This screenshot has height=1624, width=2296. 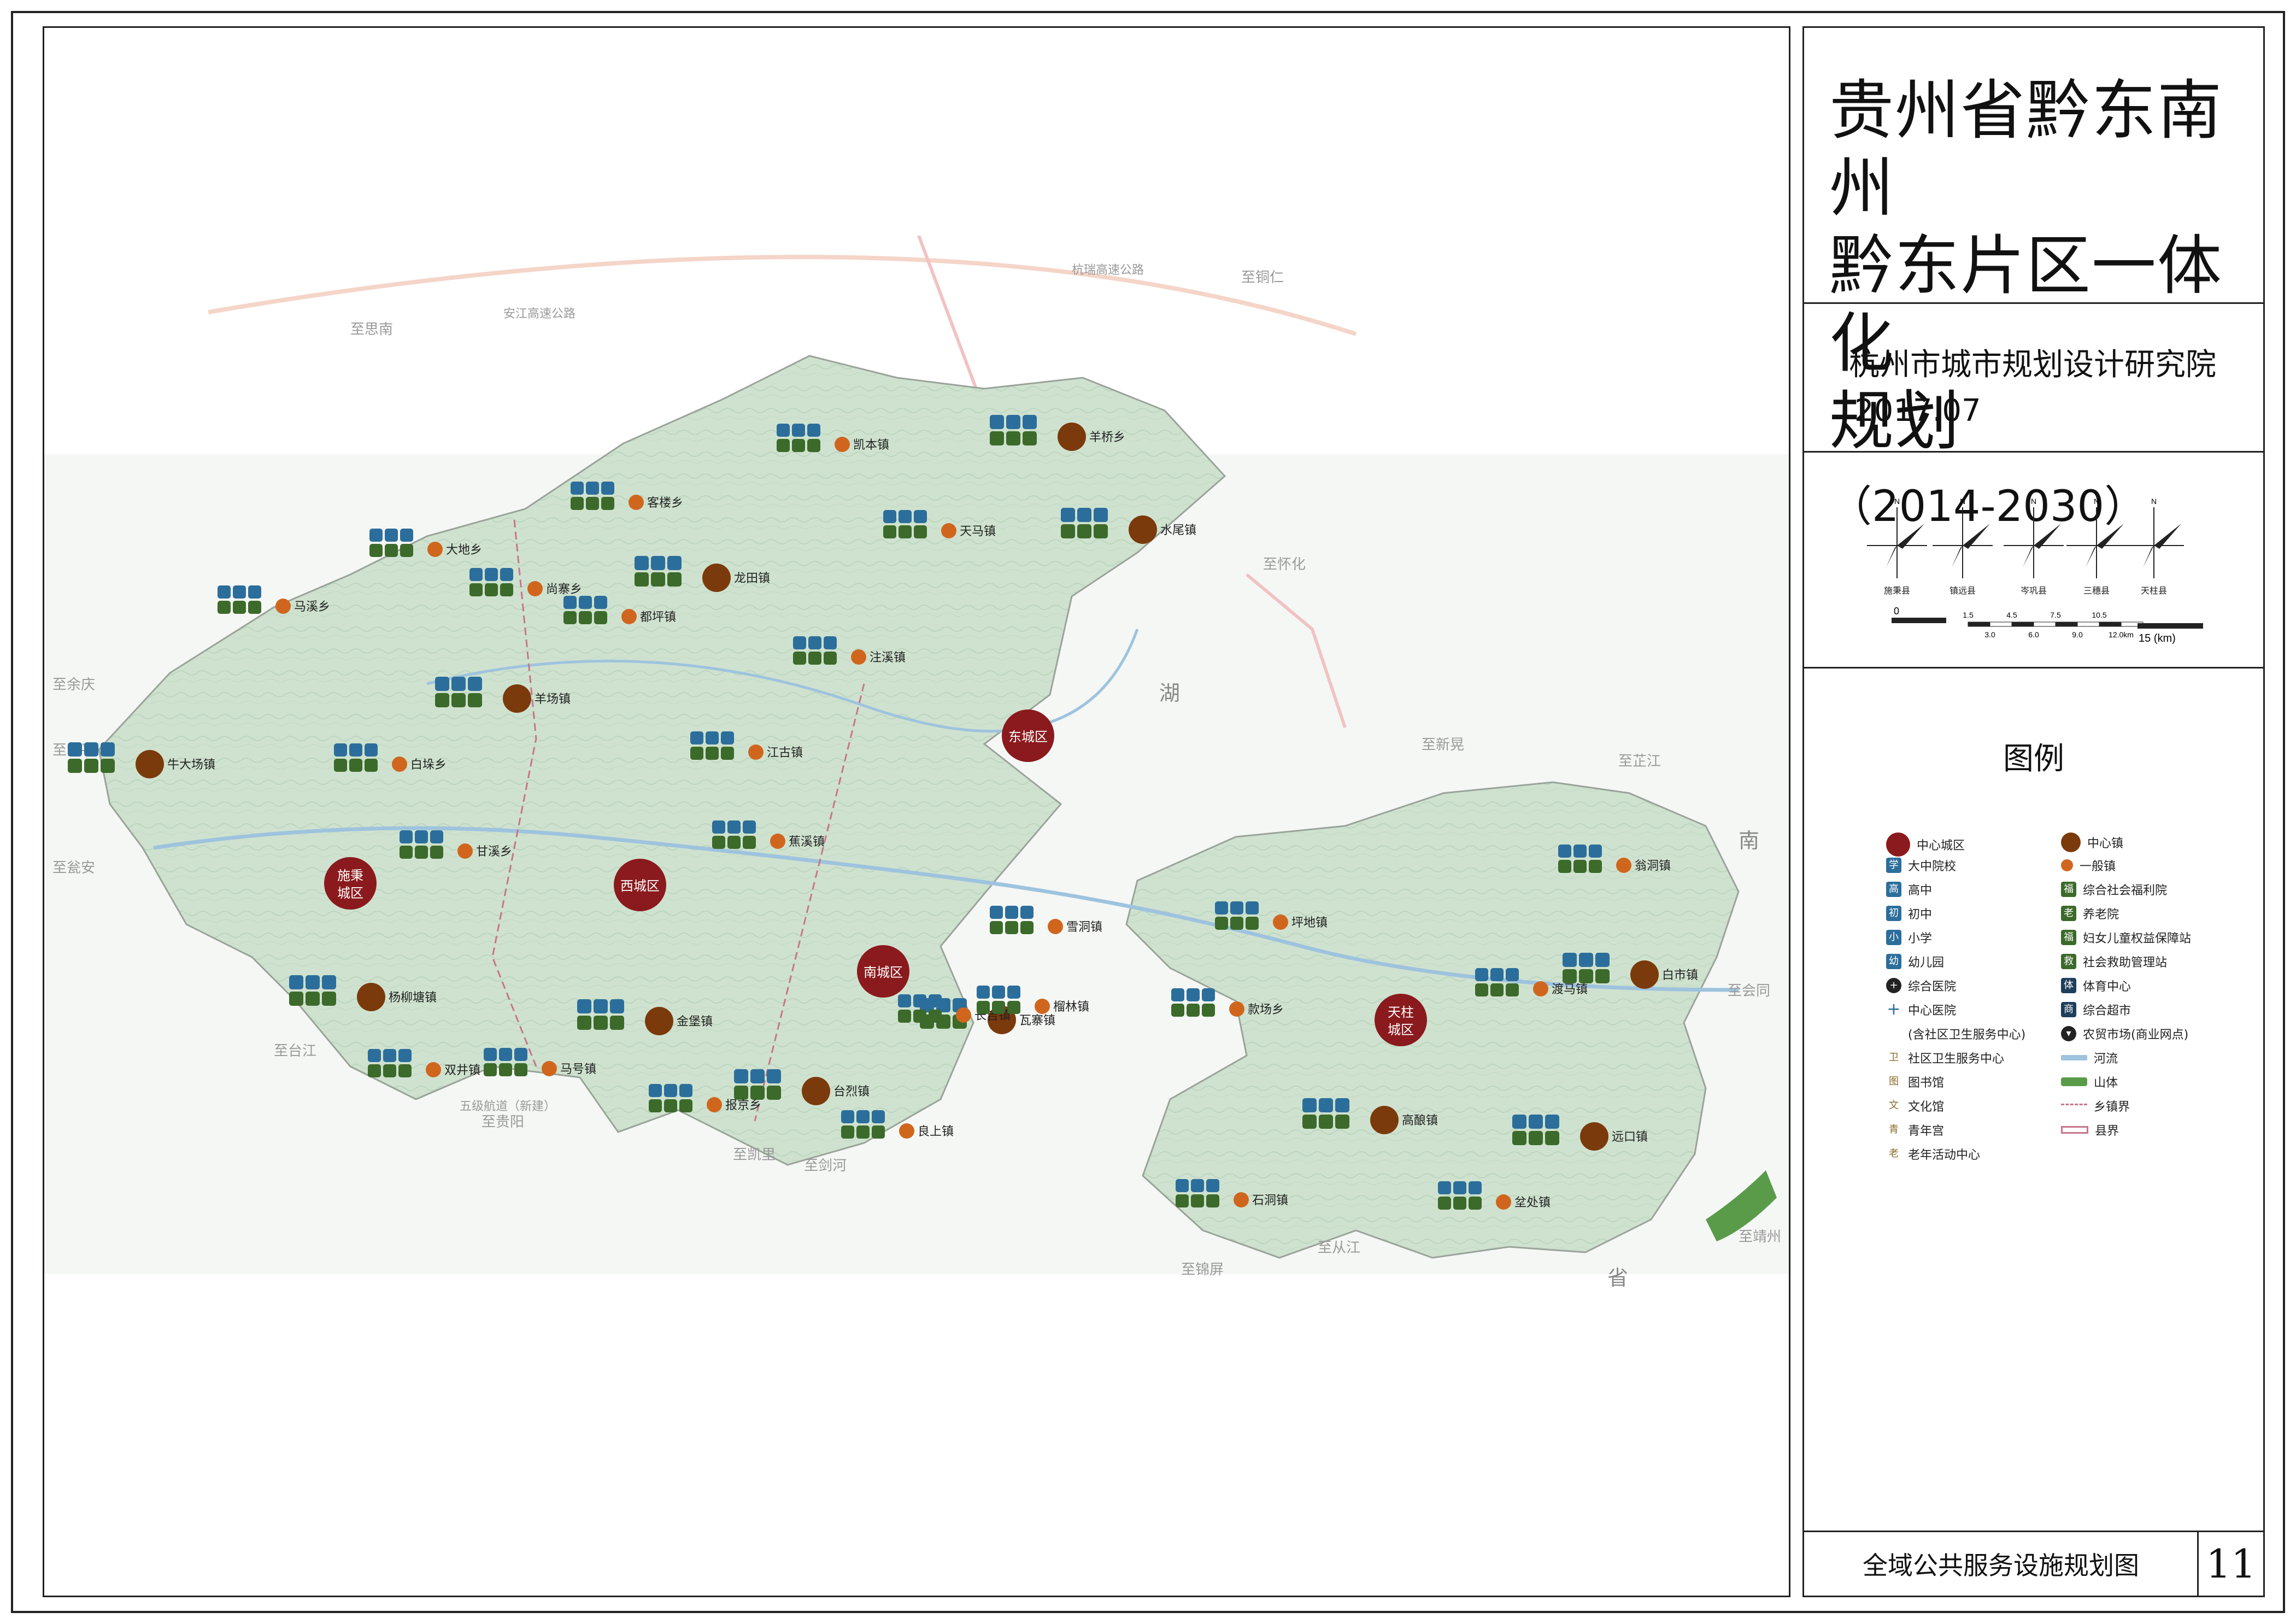 I want to click on district-label: 天柱, so click(x=1401, y=1012).